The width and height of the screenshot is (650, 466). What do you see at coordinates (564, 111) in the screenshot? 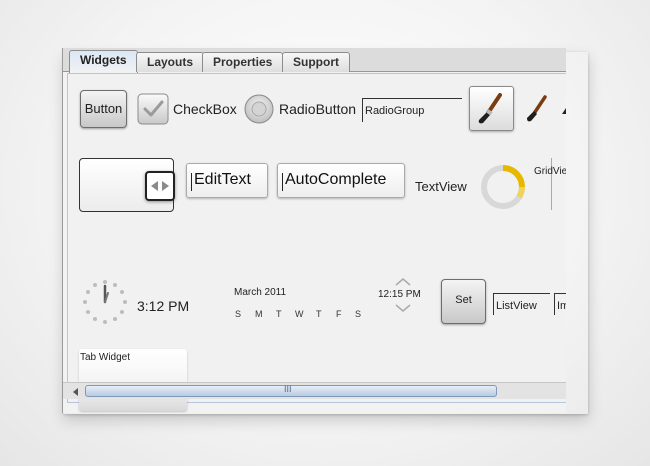
I see `triangle-icon` at bounding box center [564, 111].